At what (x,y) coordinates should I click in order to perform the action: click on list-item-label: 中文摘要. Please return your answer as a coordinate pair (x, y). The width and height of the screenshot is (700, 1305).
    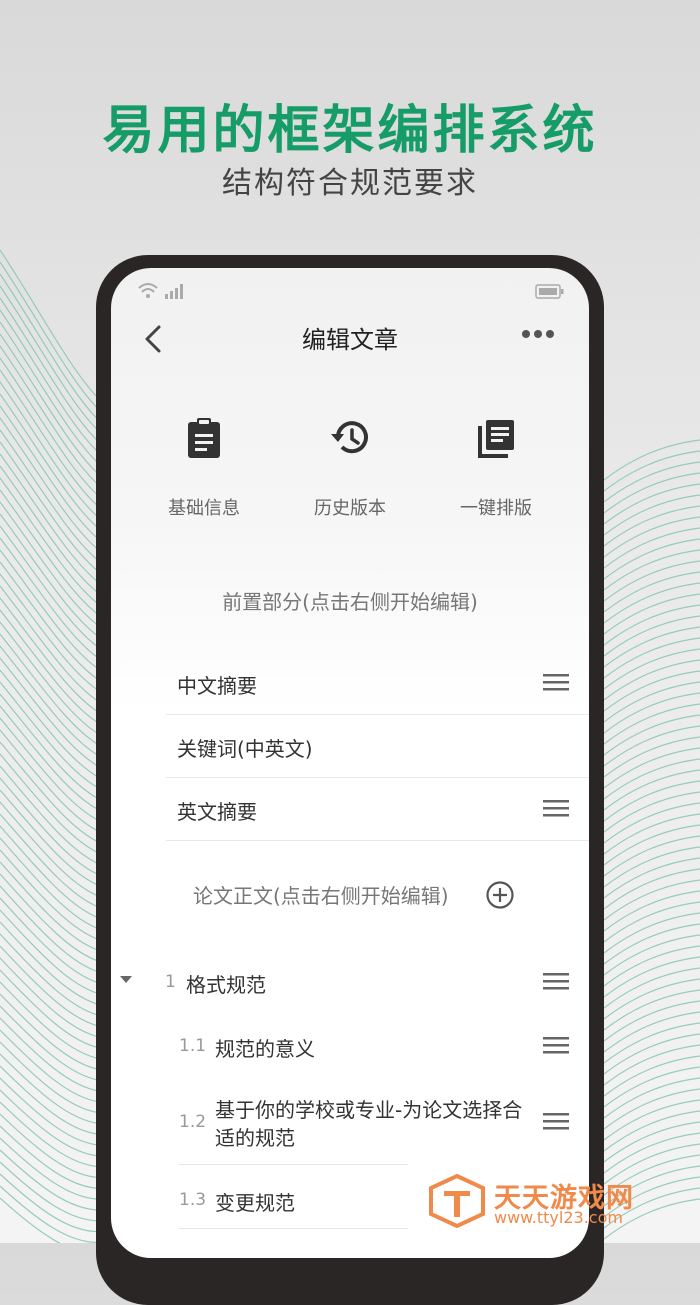
    Looking at the image, I should click on (217, 686).